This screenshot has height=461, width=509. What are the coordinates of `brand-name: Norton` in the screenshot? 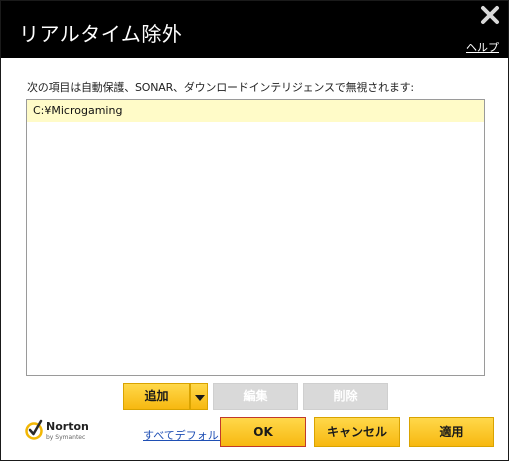 It's located at (67, 426).